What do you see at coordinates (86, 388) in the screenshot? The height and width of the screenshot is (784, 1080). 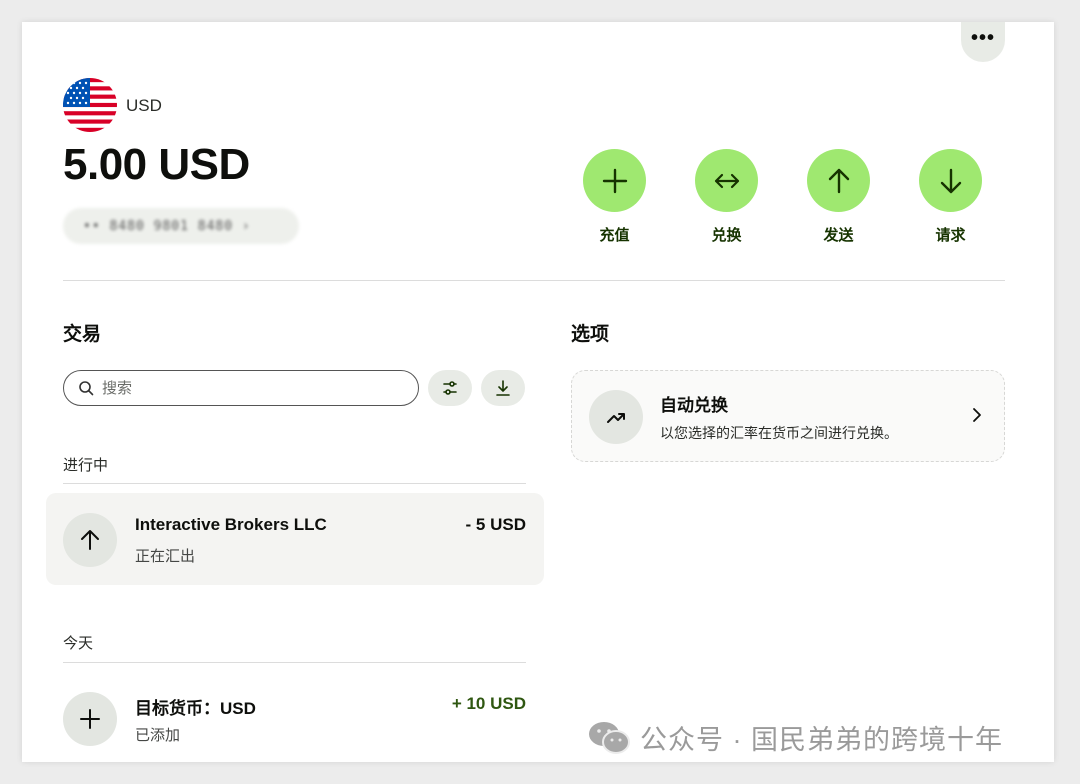 I see `search-icon` at bounding box center [86, 388].